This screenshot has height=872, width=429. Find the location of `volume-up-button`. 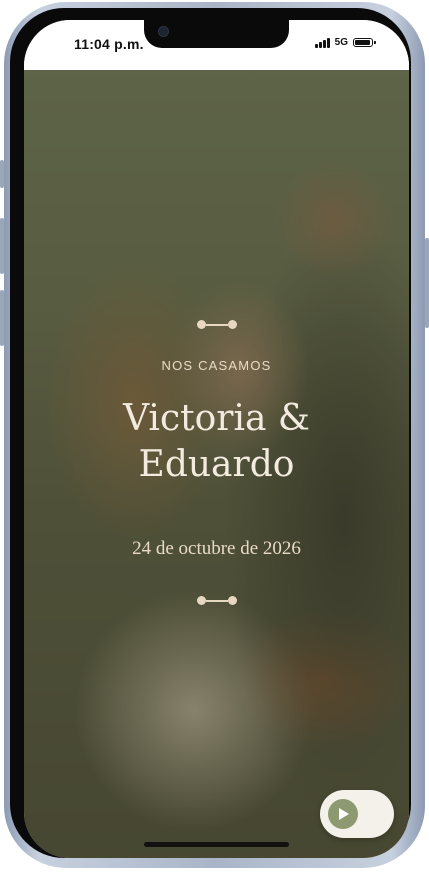

volume-up-button is located at coordinates (2, 246).